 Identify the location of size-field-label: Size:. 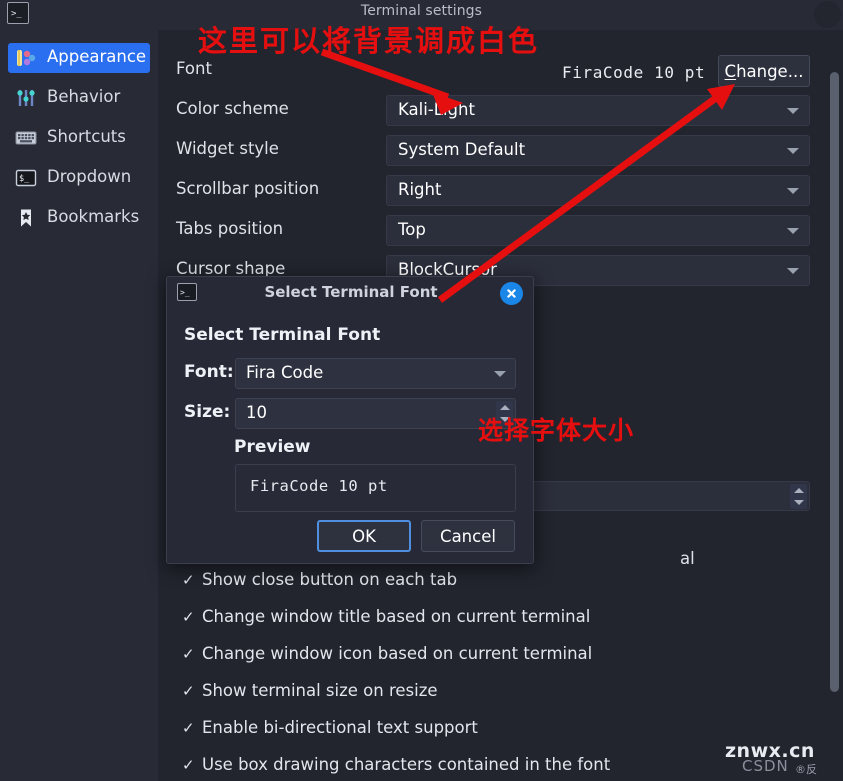
(207, 412).